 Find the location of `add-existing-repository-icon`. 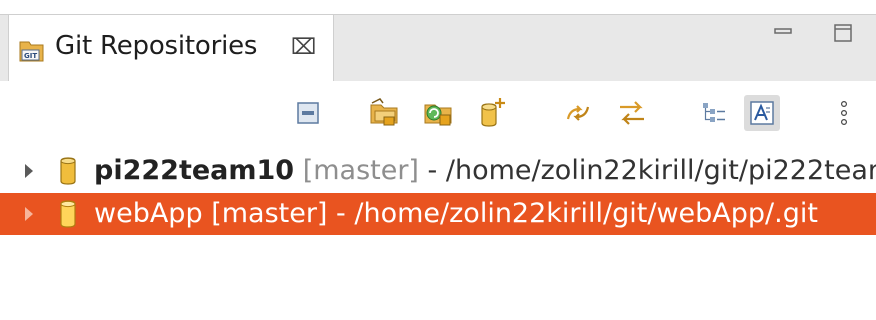

add-existing-repository-icon is located at coordinates (384, 113).